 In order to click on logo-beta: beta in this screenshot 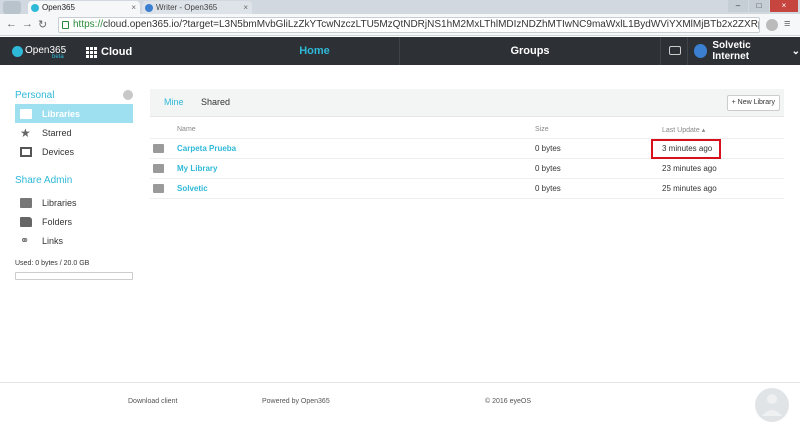, I will do `click(58, 57)`.